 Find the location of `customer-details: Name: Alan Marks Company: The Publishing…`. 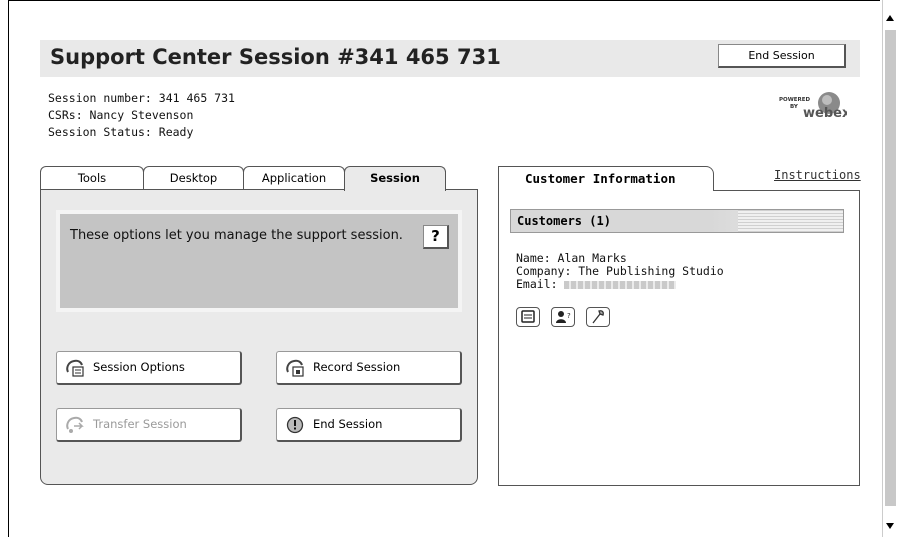

customer-details: Name: Alan Marks Company: The Publishing… is located at coordinates (620, 271).